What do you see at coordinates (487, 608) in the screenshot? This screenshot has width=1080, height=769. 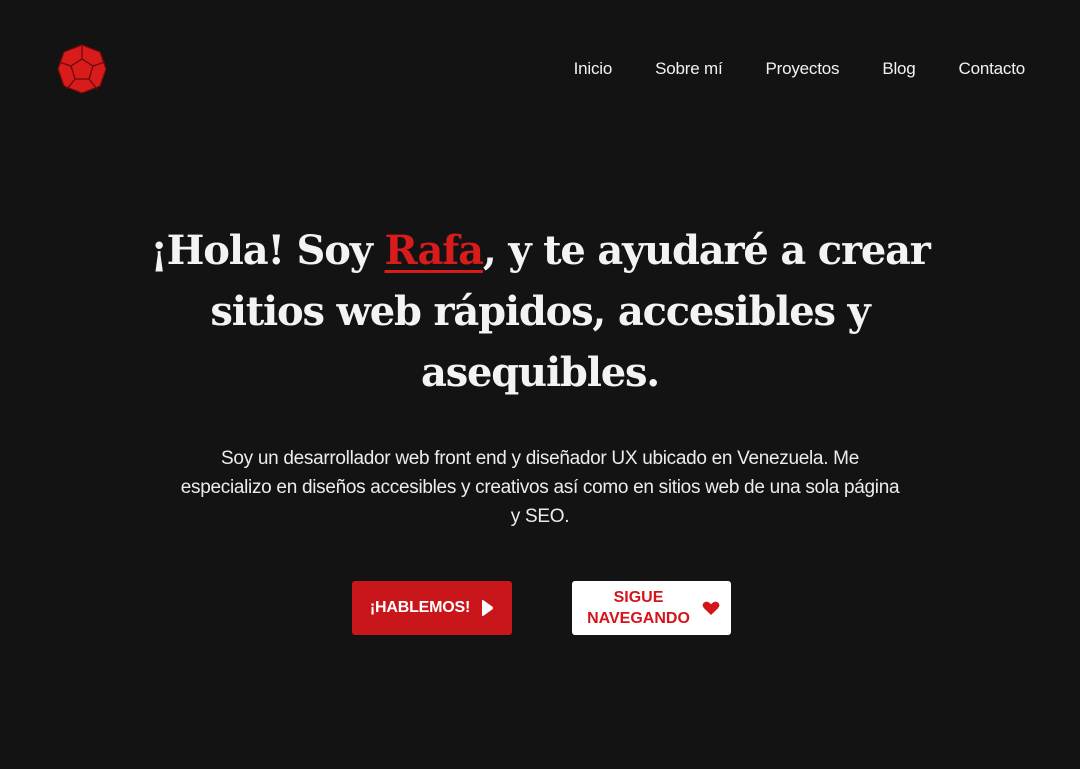 I see `play-arrow-icon` at bounding box center [487, 608].